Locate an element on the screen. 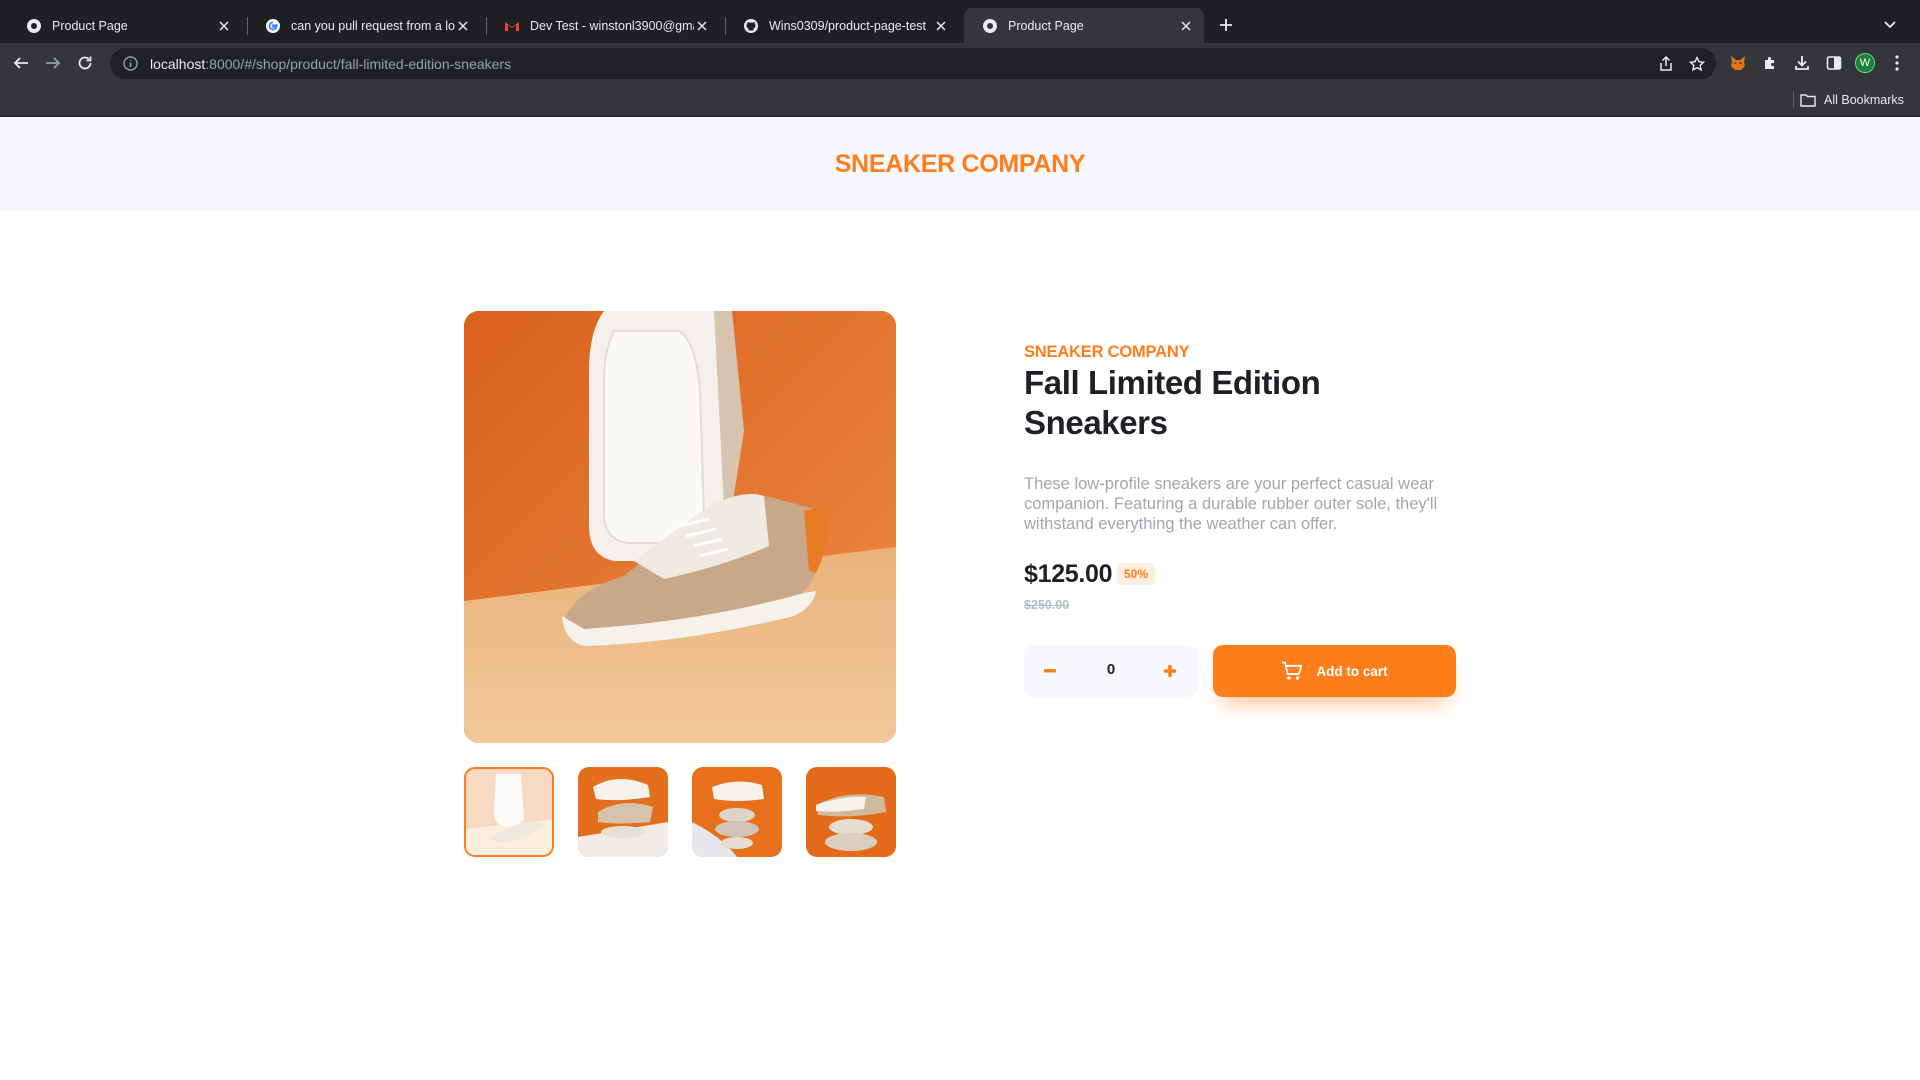 The width and height of the screenshot is (1920, 1080). forward-arrow-icon is located at coordinates (53, 63).